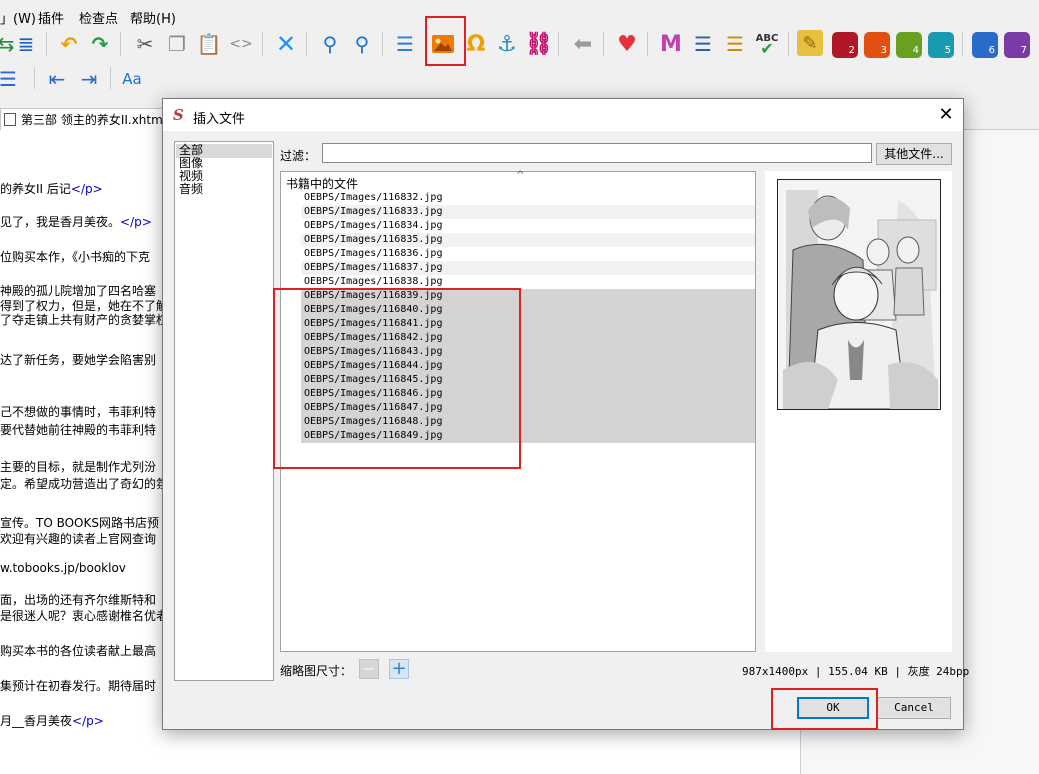 Image resolution: width=1039 pixels, height=774 pixels. What do you see at coordinates (767, 44) in the screenshot?
I see `spellcheck-icon: ABC ✔` at bounding box center [767, 44].